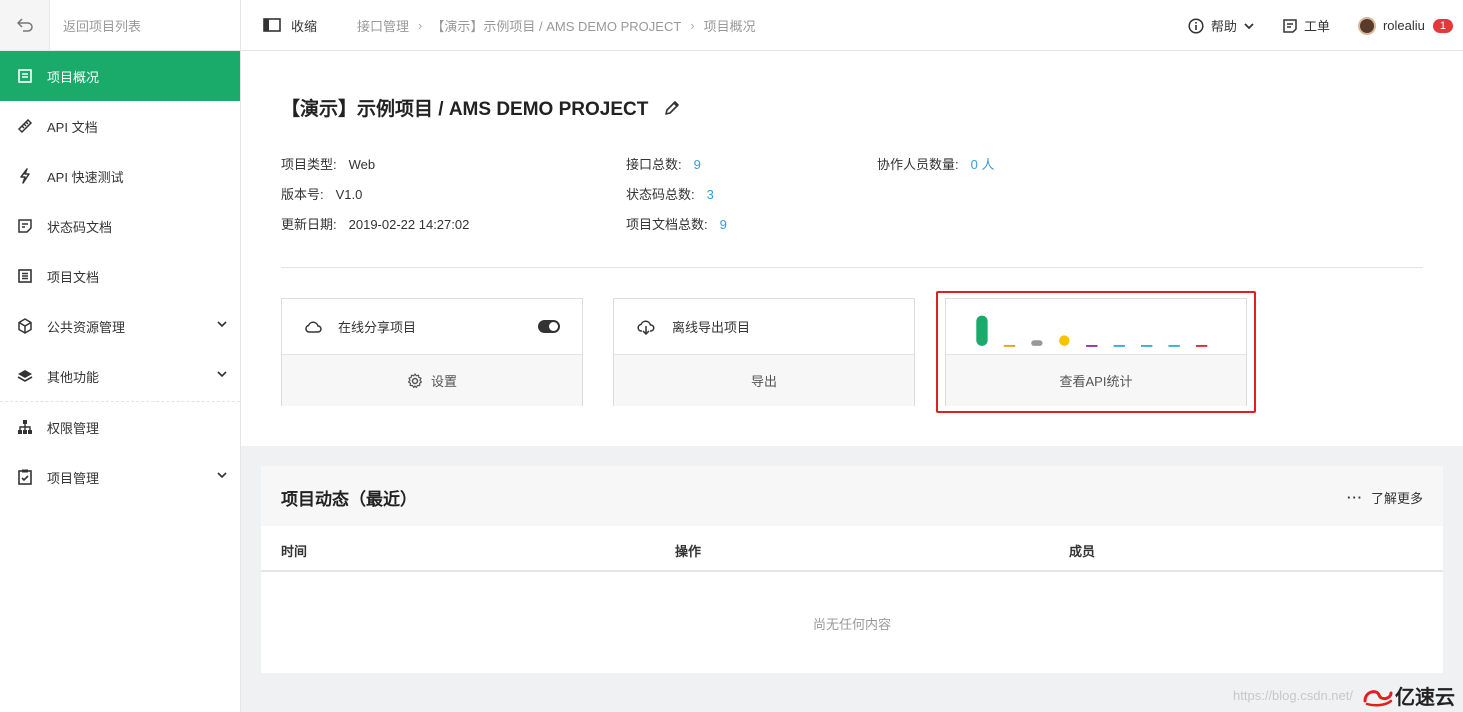 The height and width of the screenshot is (712, 1463). Describe the element at coordinates (1354, 497) in the screenshot. I see `more-dots-icon: ···` at that location.